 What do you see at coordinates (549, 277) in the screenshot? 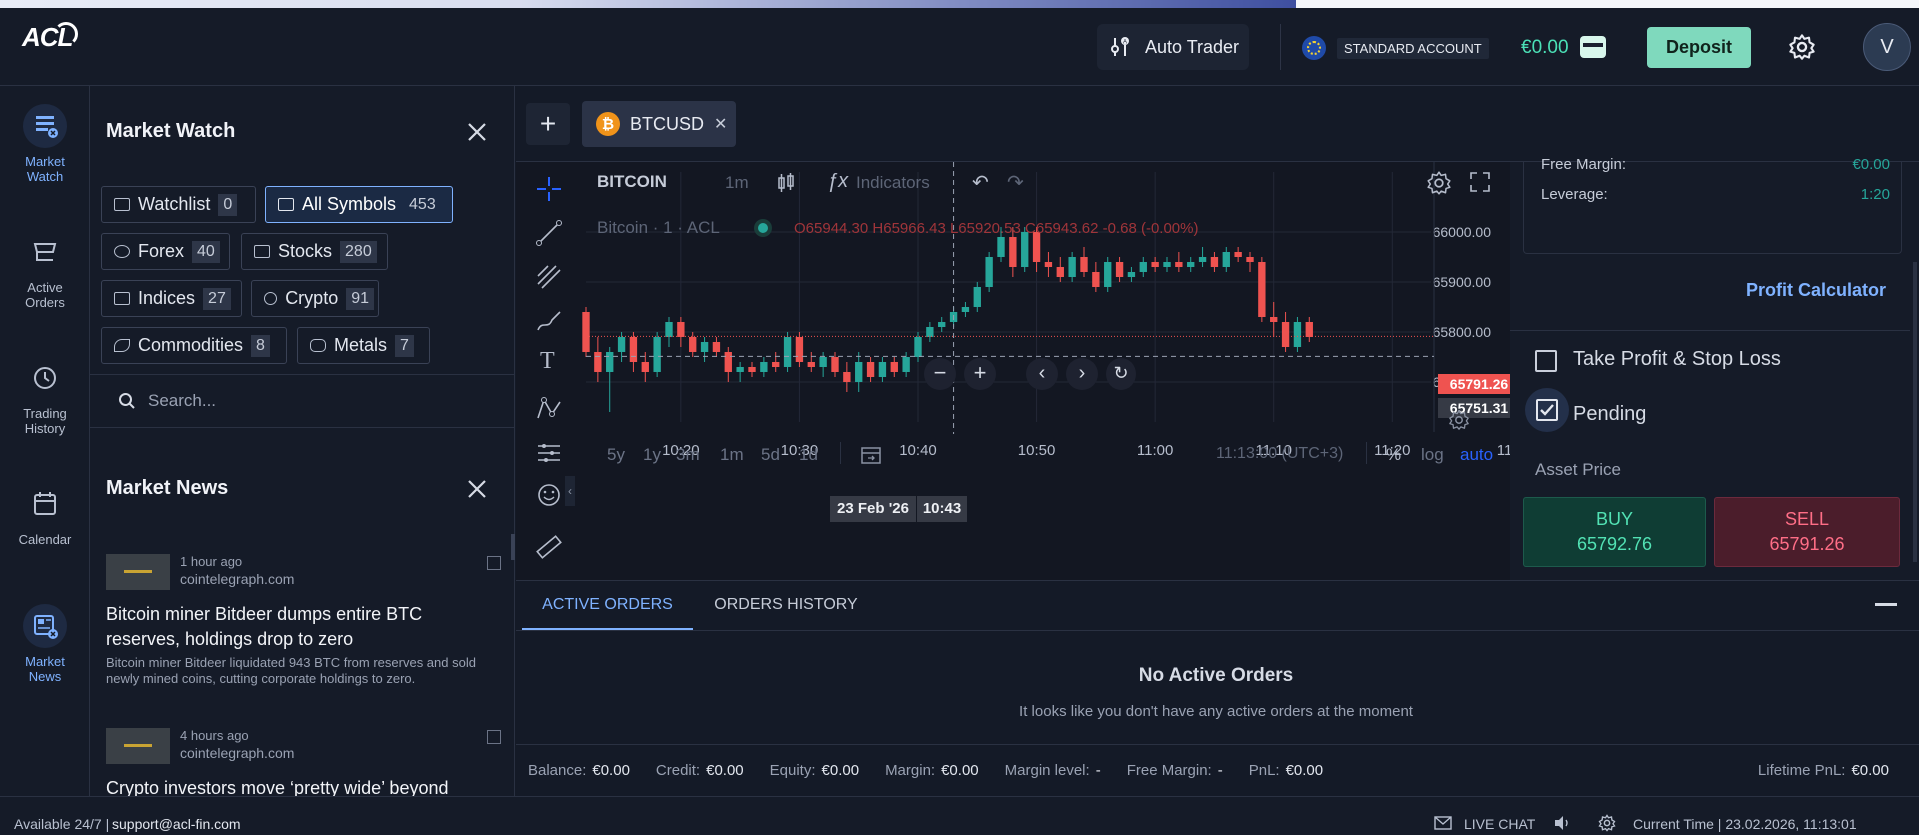
I see `fib-tool-icon` at bounding box center [549, 277].